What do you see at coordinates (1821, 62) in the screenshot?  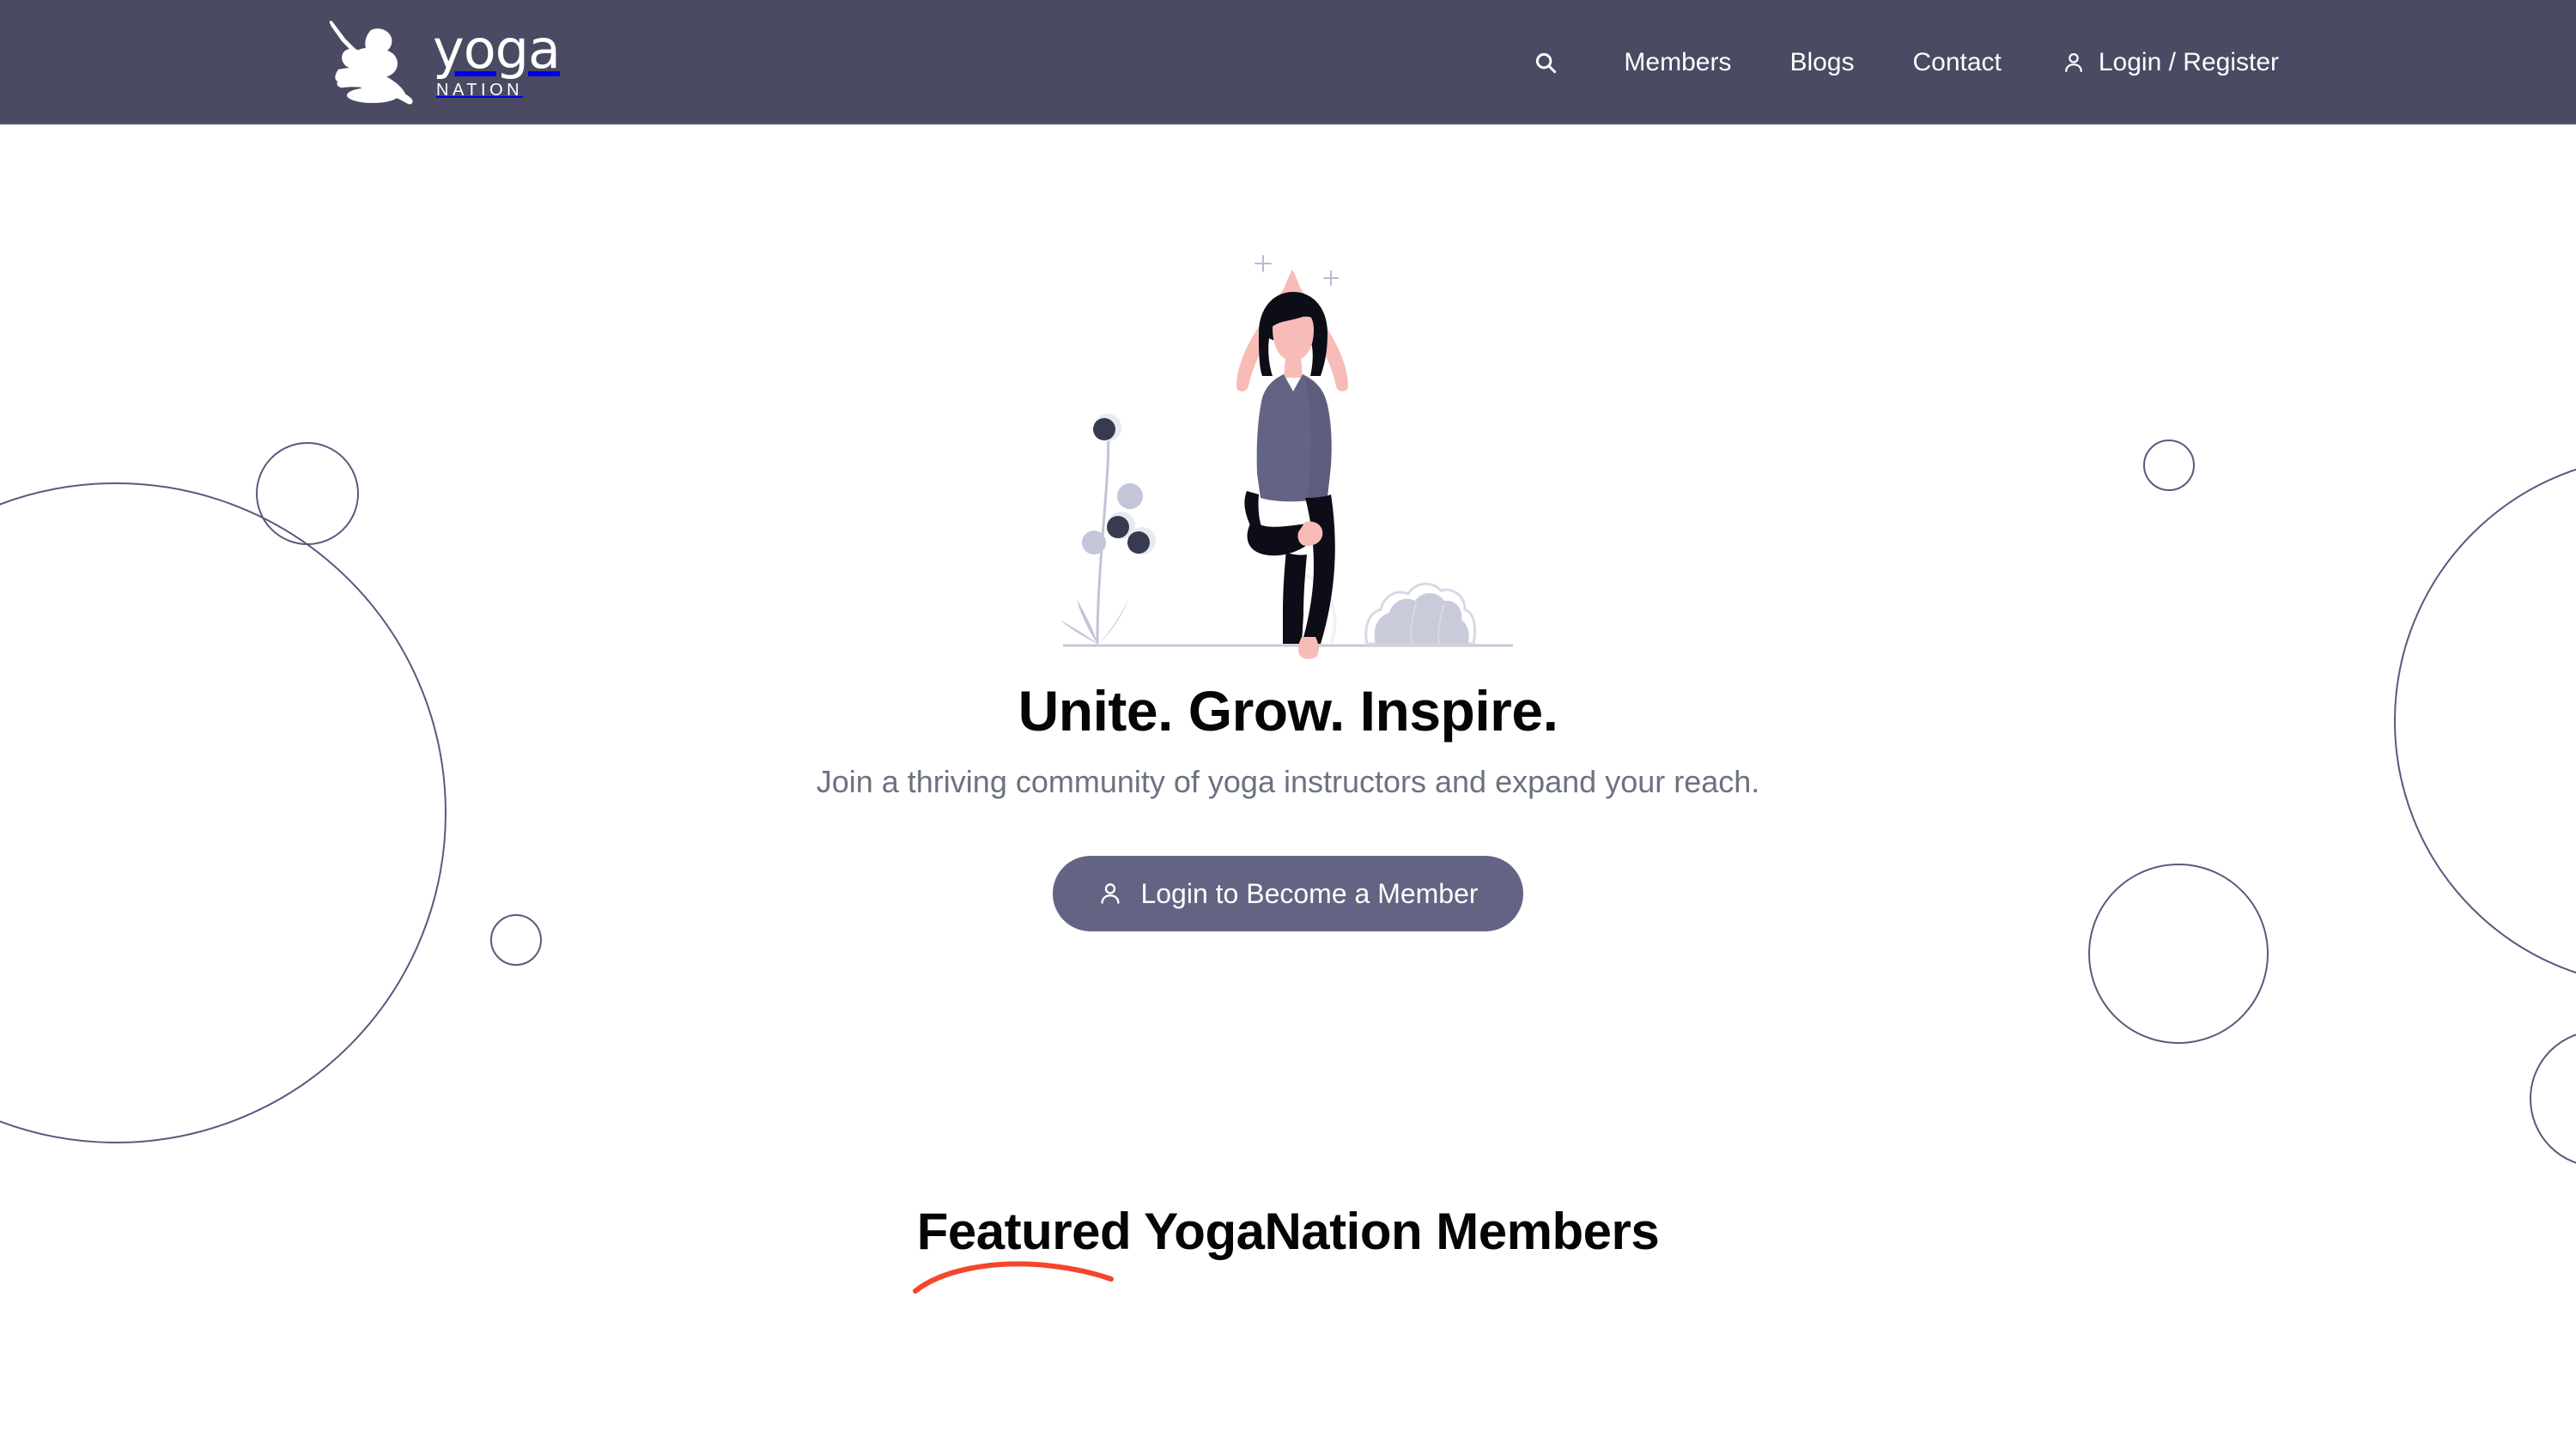 I see `nav-item-blogs: Blogs` at bounding box center [1821, 62].